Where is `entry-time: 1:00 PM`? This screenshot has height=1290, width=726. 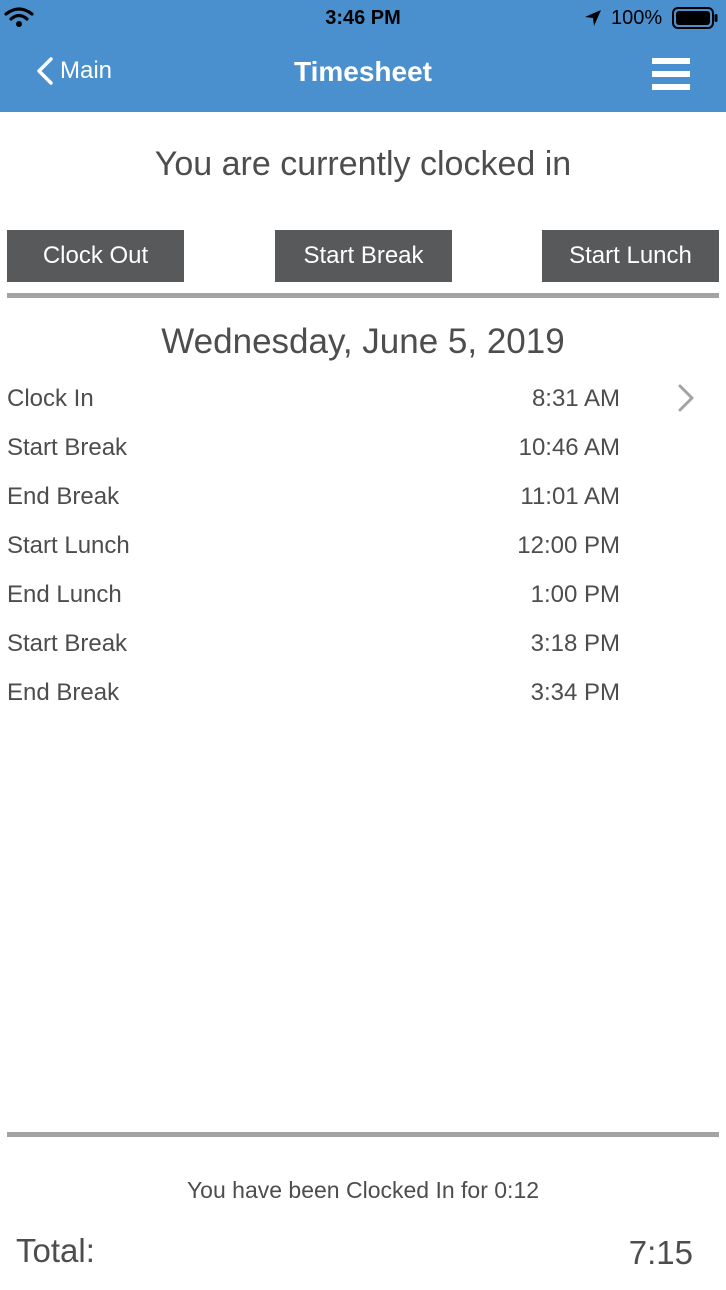
entry-time: 1:00 PM is located at coordinates (575, 594).